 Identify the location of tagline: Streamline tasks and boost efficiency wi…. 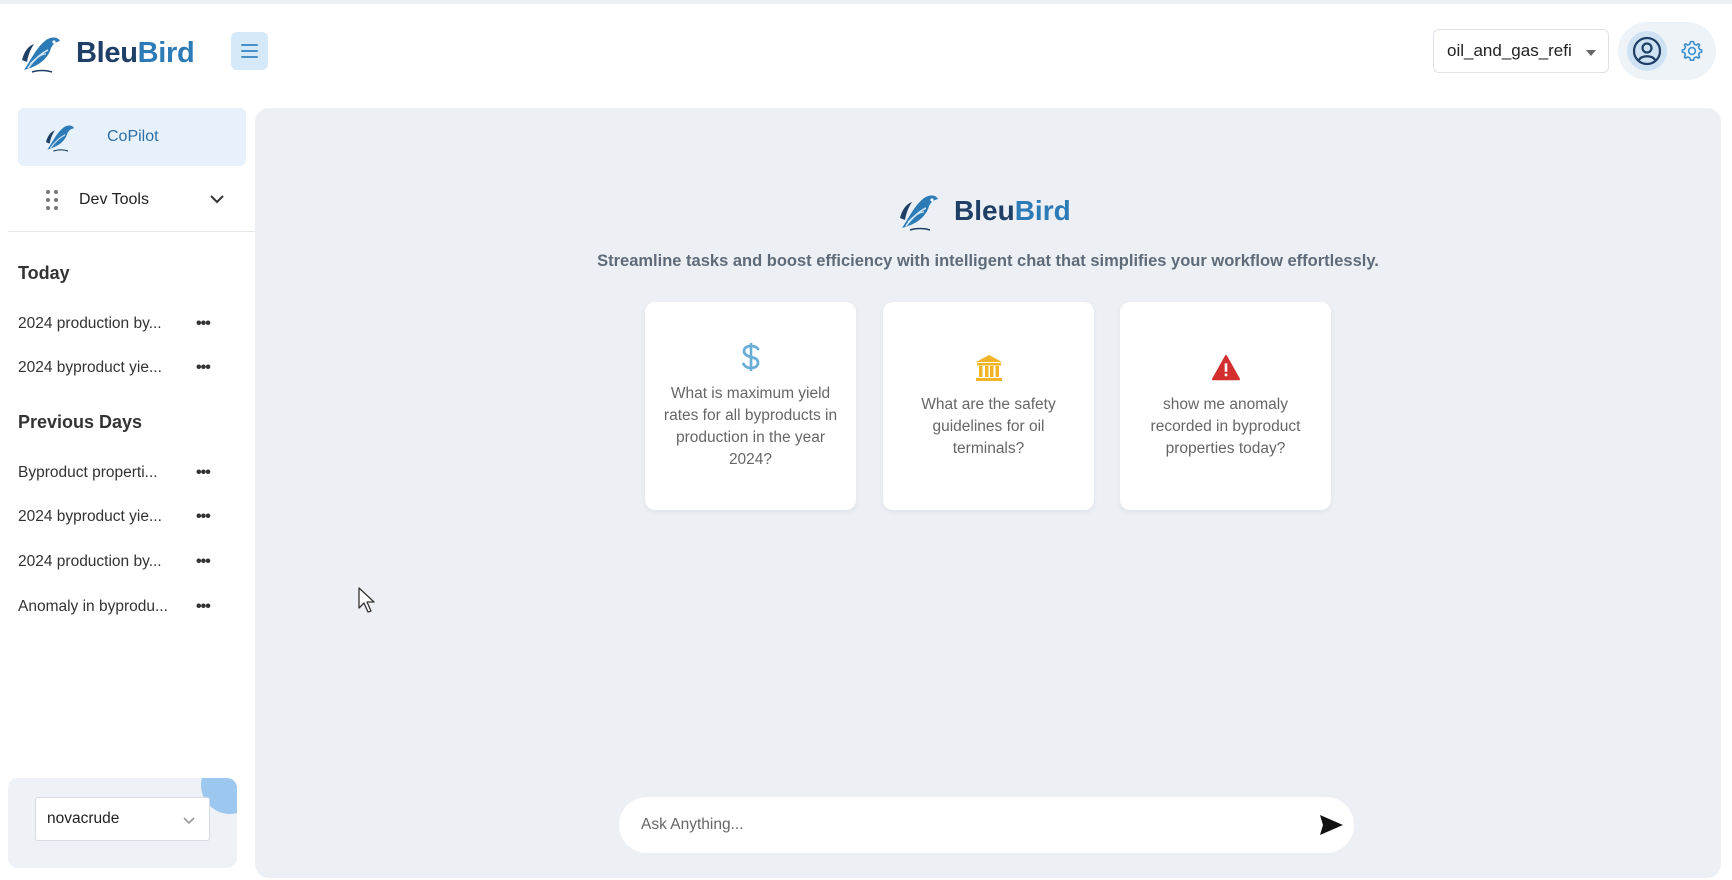
(988, 261).